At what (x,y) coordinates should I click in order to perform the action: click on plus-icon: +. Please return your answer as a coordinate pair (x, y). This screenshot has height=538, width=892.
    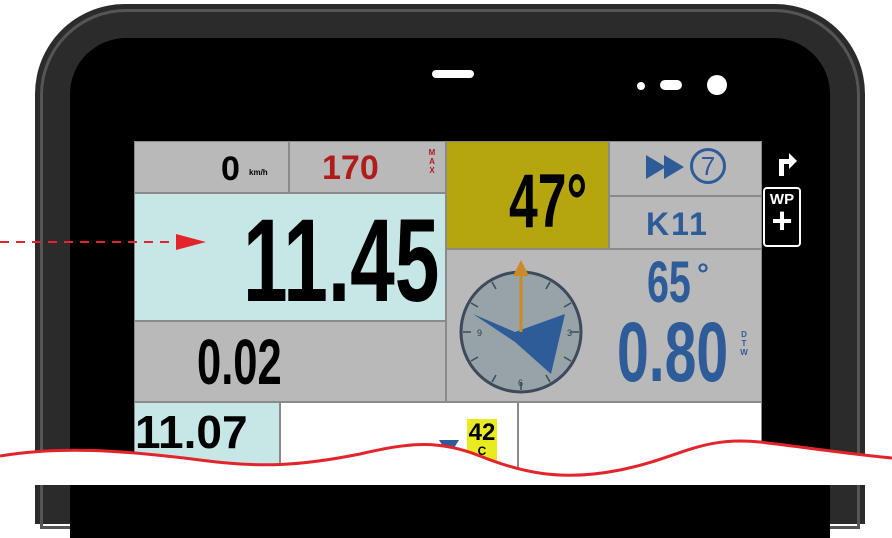
    Looking at the image, I should click on (782, 220).